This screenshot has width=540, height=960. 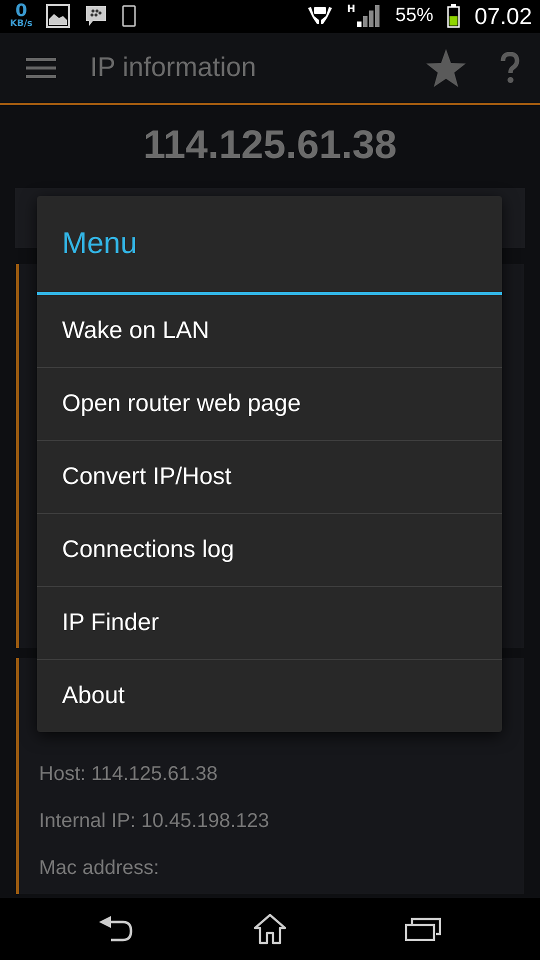 I want to click on clock: 07.02, so click(x=503, y=16).